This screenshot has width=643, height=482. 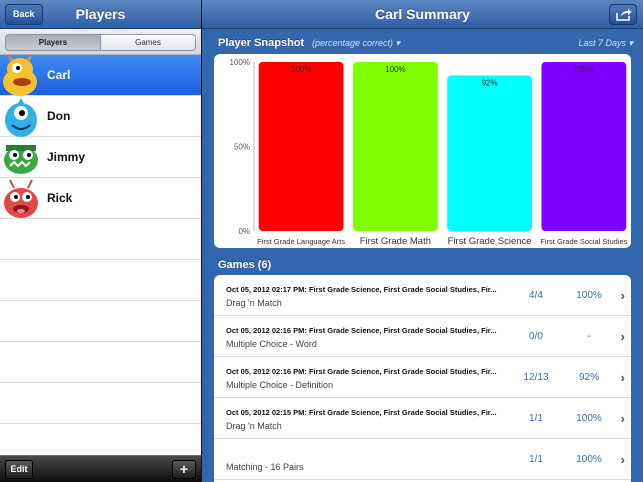 What do you see at coordinates (536, 377) in the screenshot?
I see `game-score: 12/13` at bounding box center [536, 377].